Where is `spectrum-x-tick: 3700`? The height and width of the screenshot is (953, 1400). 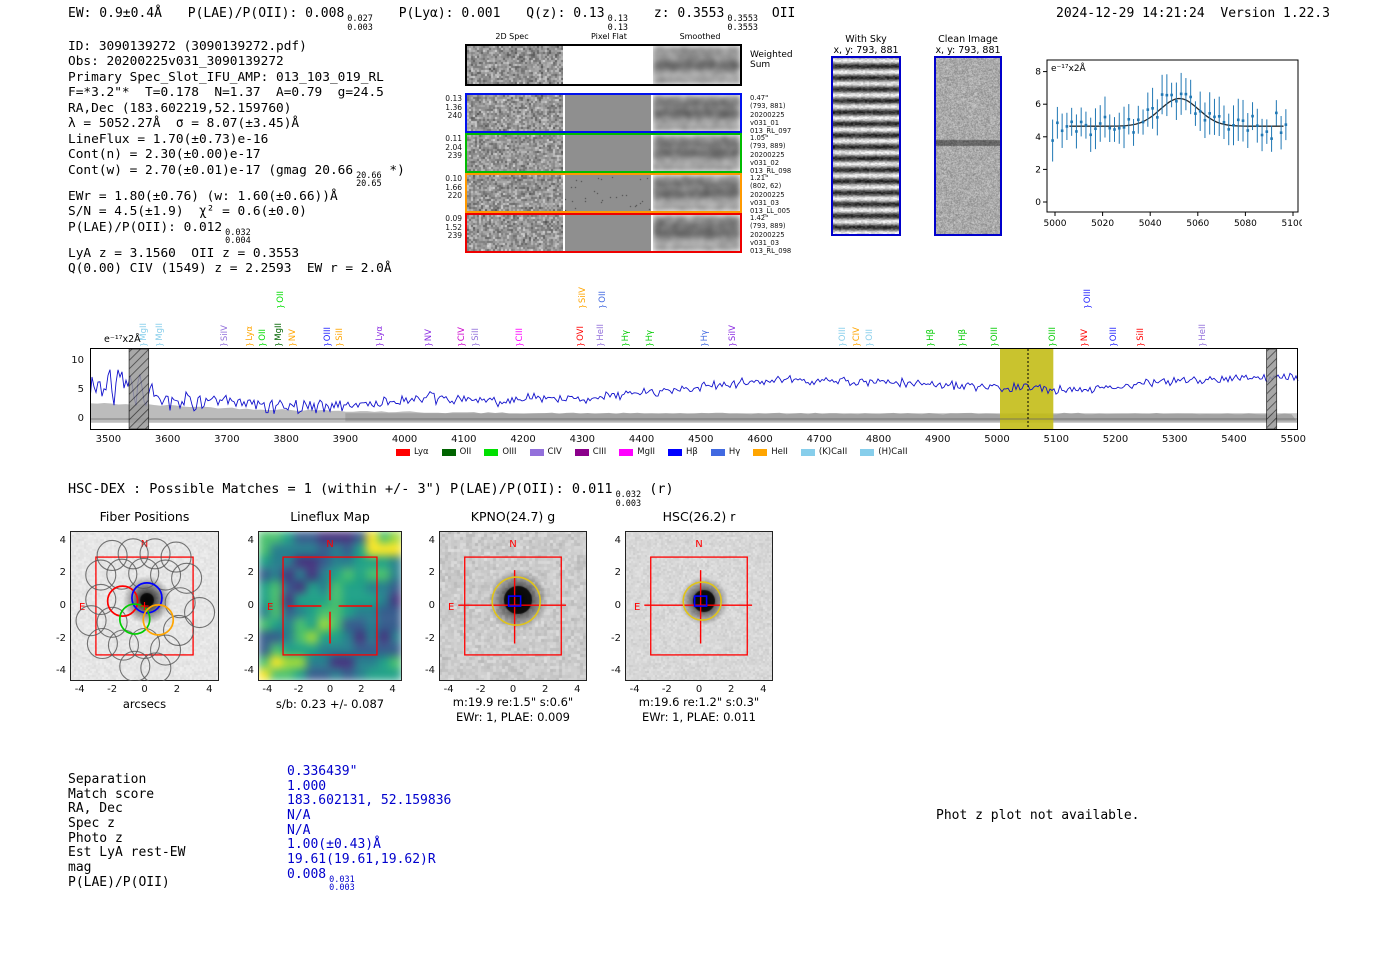
spectrum-x-tick: 3700 is located at coordinates (227, 439).